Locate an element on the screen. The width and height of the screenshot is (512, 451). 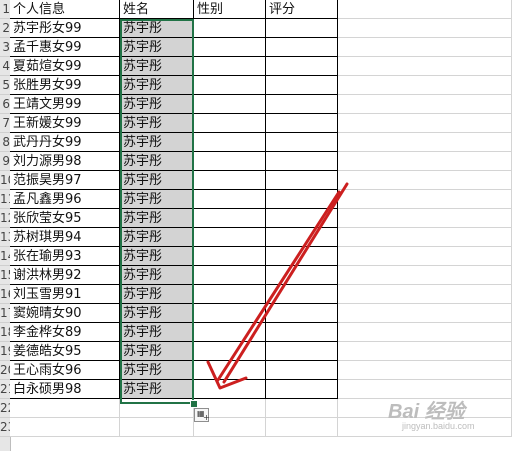
row-number: 18 is located at coordinates (5, 332).